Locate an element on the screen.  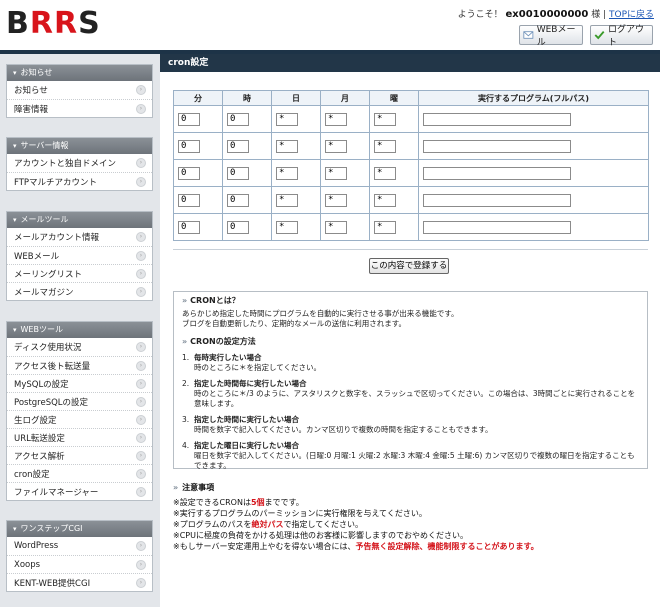
group-title: ワンステップCGI is located at coordinates (79, 529).